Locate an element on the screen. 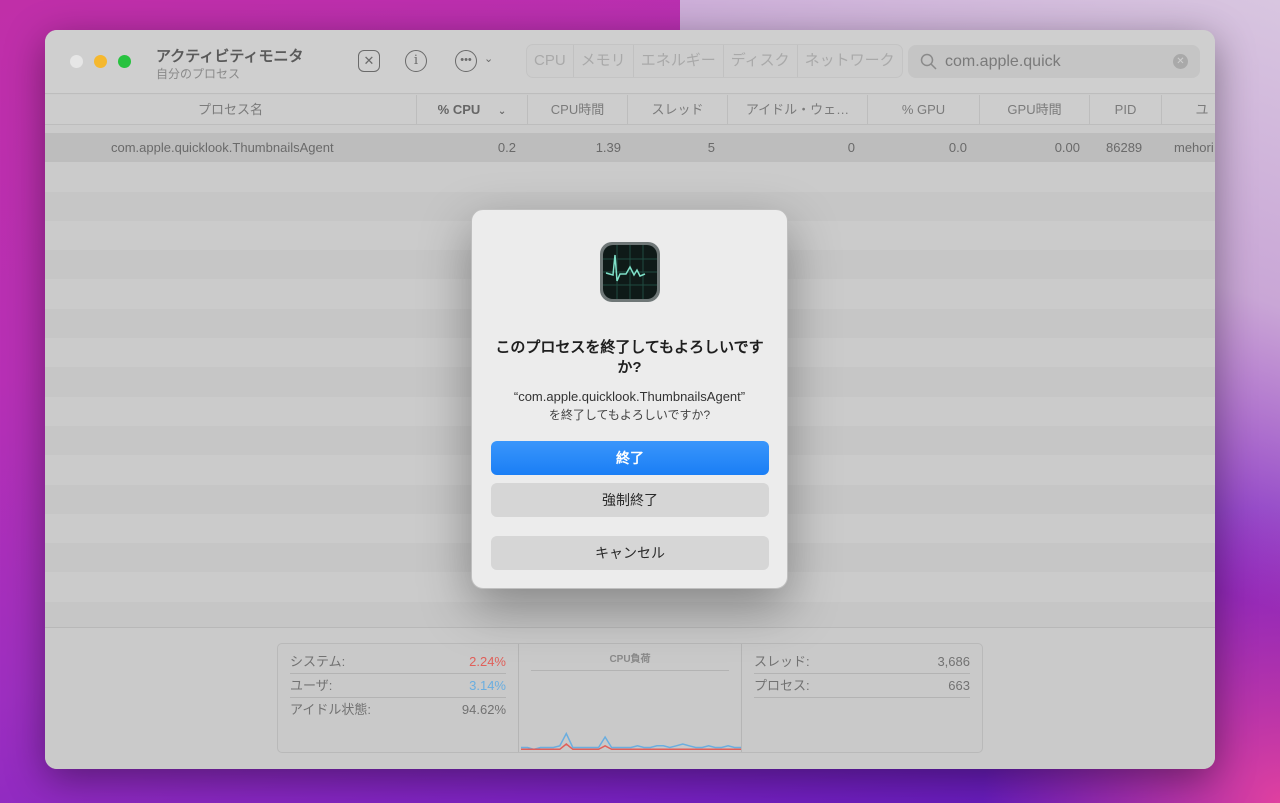 The width and height of the screenshot is (1280, 803). cpu-load-graph is located at coordinates (631, 741).